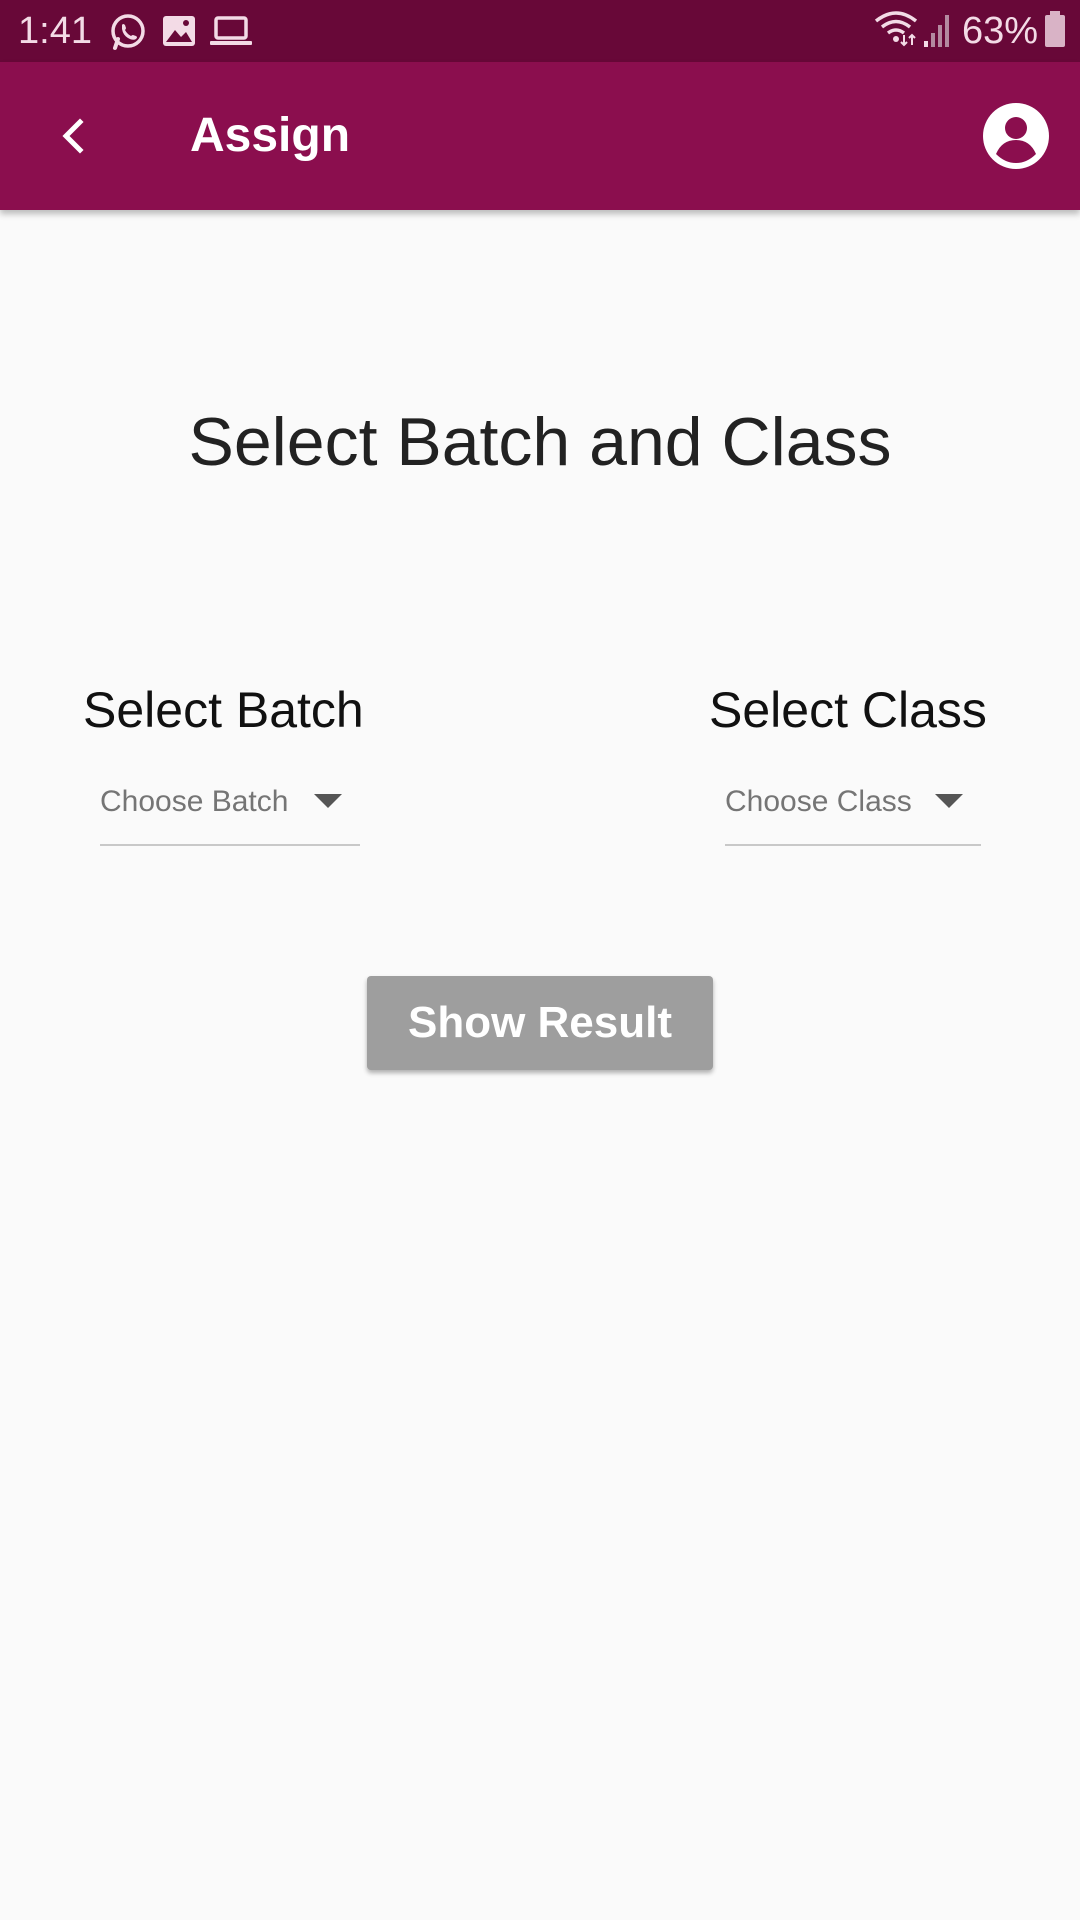  I want to click on chevron-left-icon, so click(73, 136).